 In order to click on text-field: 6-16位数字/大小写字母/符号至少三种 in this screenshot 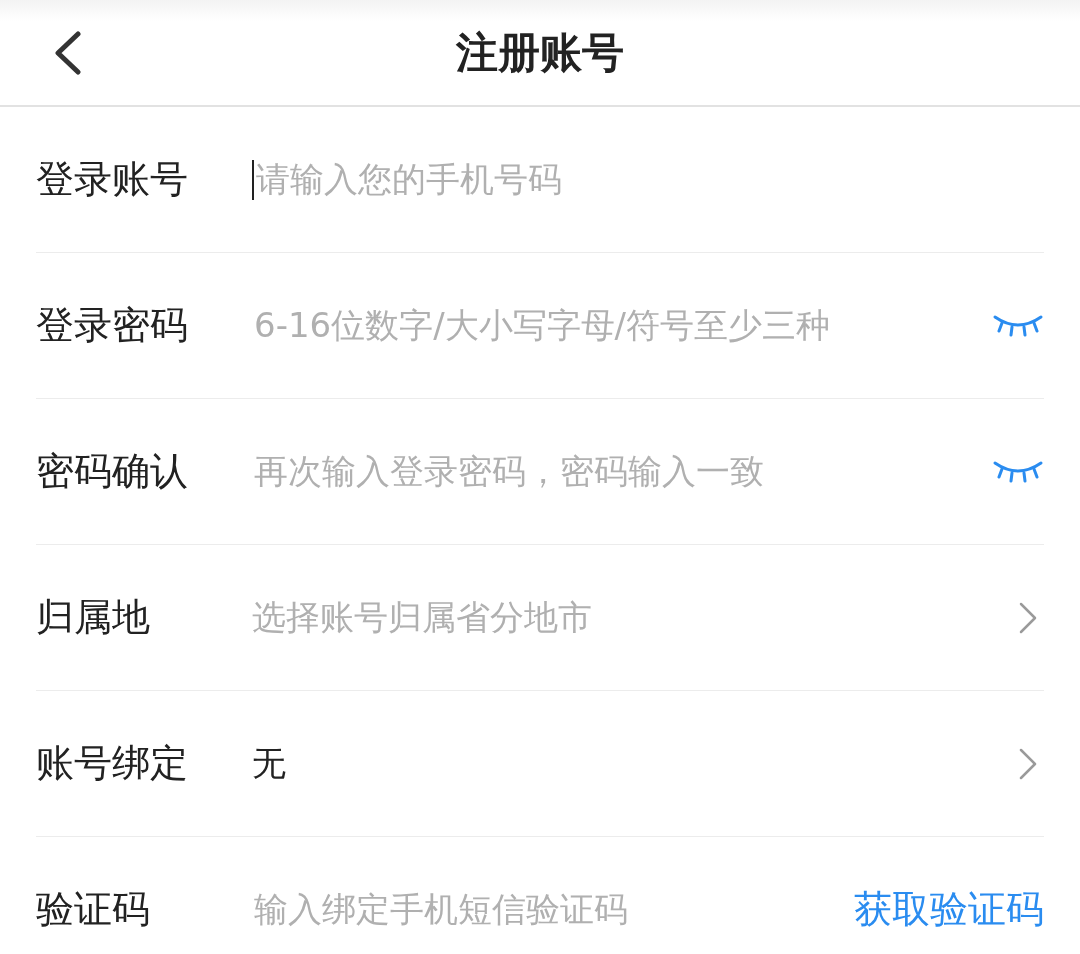, I will do `click(623, 325)`.